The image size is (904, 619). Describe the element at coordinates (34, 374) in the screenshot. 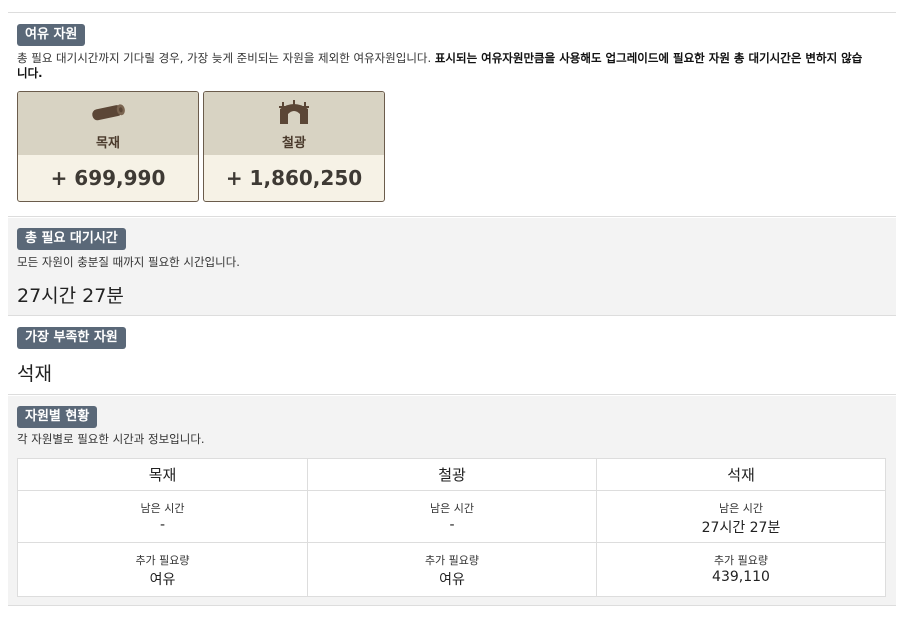

I see `shortest-resource-value: 석재` at that location.